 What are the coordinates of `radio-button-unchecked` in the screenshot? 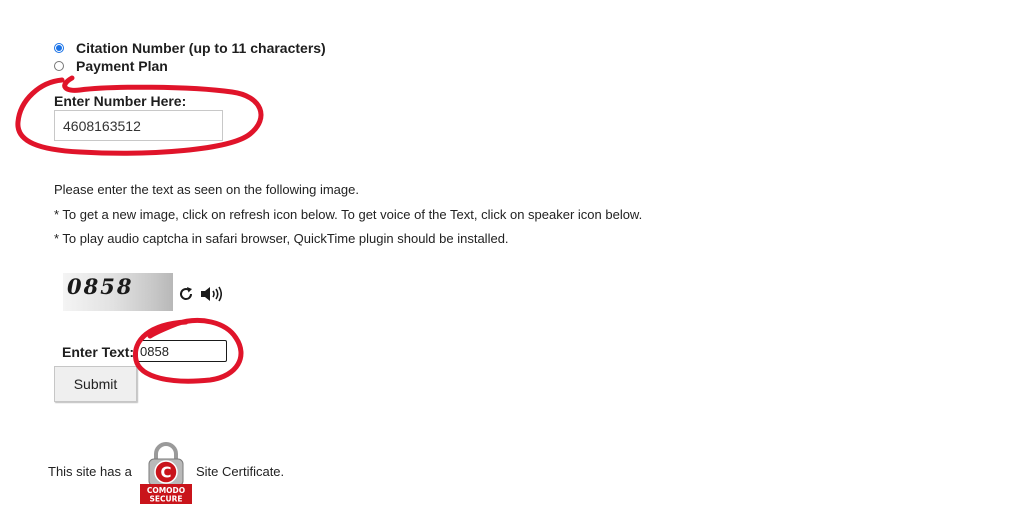 It's located at (59, 66).